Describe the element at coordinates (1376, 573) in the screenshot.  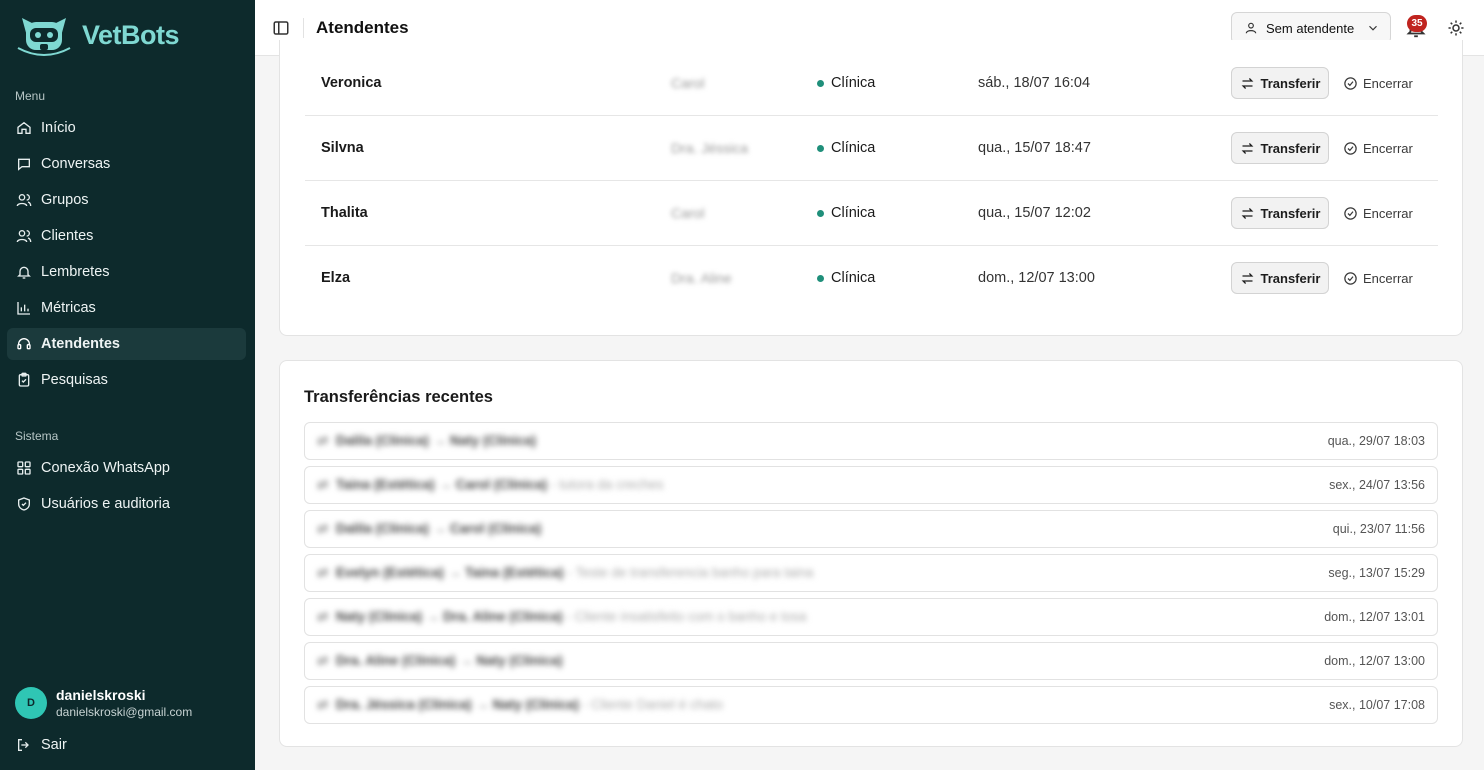
I see `transfer-date: seg., 13/07 15:29` at that location.